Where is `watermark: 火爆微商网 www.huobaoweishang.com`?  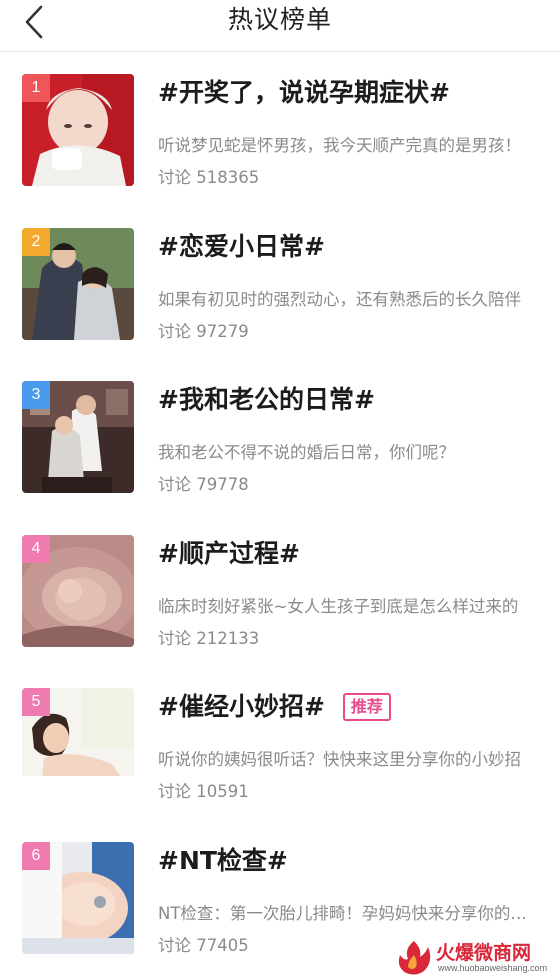 watermark: 火爆微商网 www.huobaoweishang.com is located at coordinates (474, 958).